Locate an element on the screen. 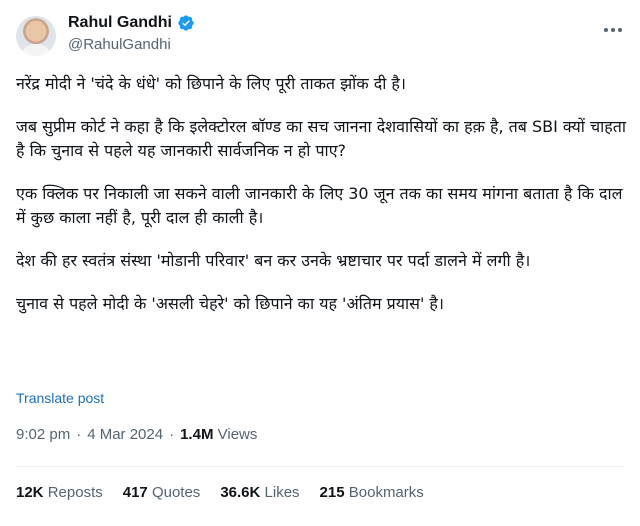  bookmarks-count: 215 is located at coordinates (332, 492).